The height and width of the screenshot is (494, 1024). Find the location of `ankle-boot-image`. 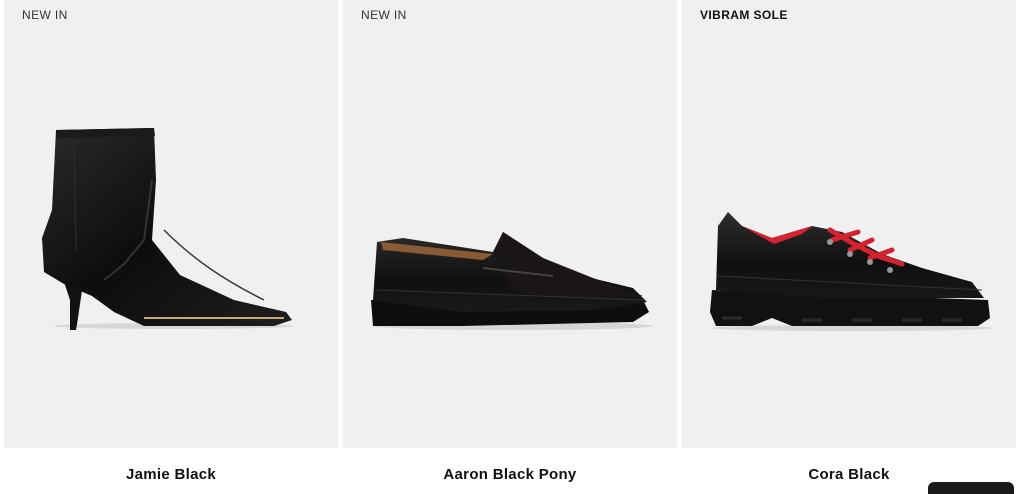

ankle-boot-image is located at coordinates (168, 229).